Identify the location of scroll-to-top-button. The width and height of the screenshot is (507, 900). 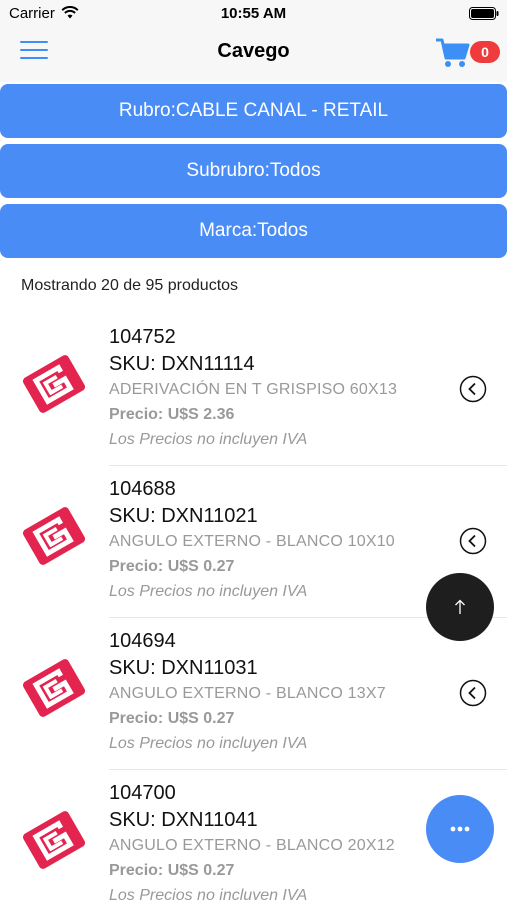
(460, 607).